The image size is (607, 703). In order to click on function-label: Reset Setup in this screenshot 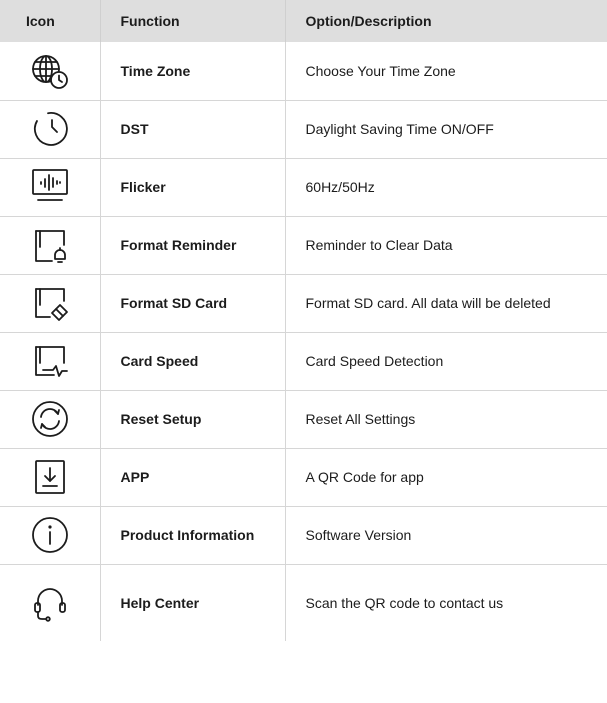, I will do `click(193, 419)`.